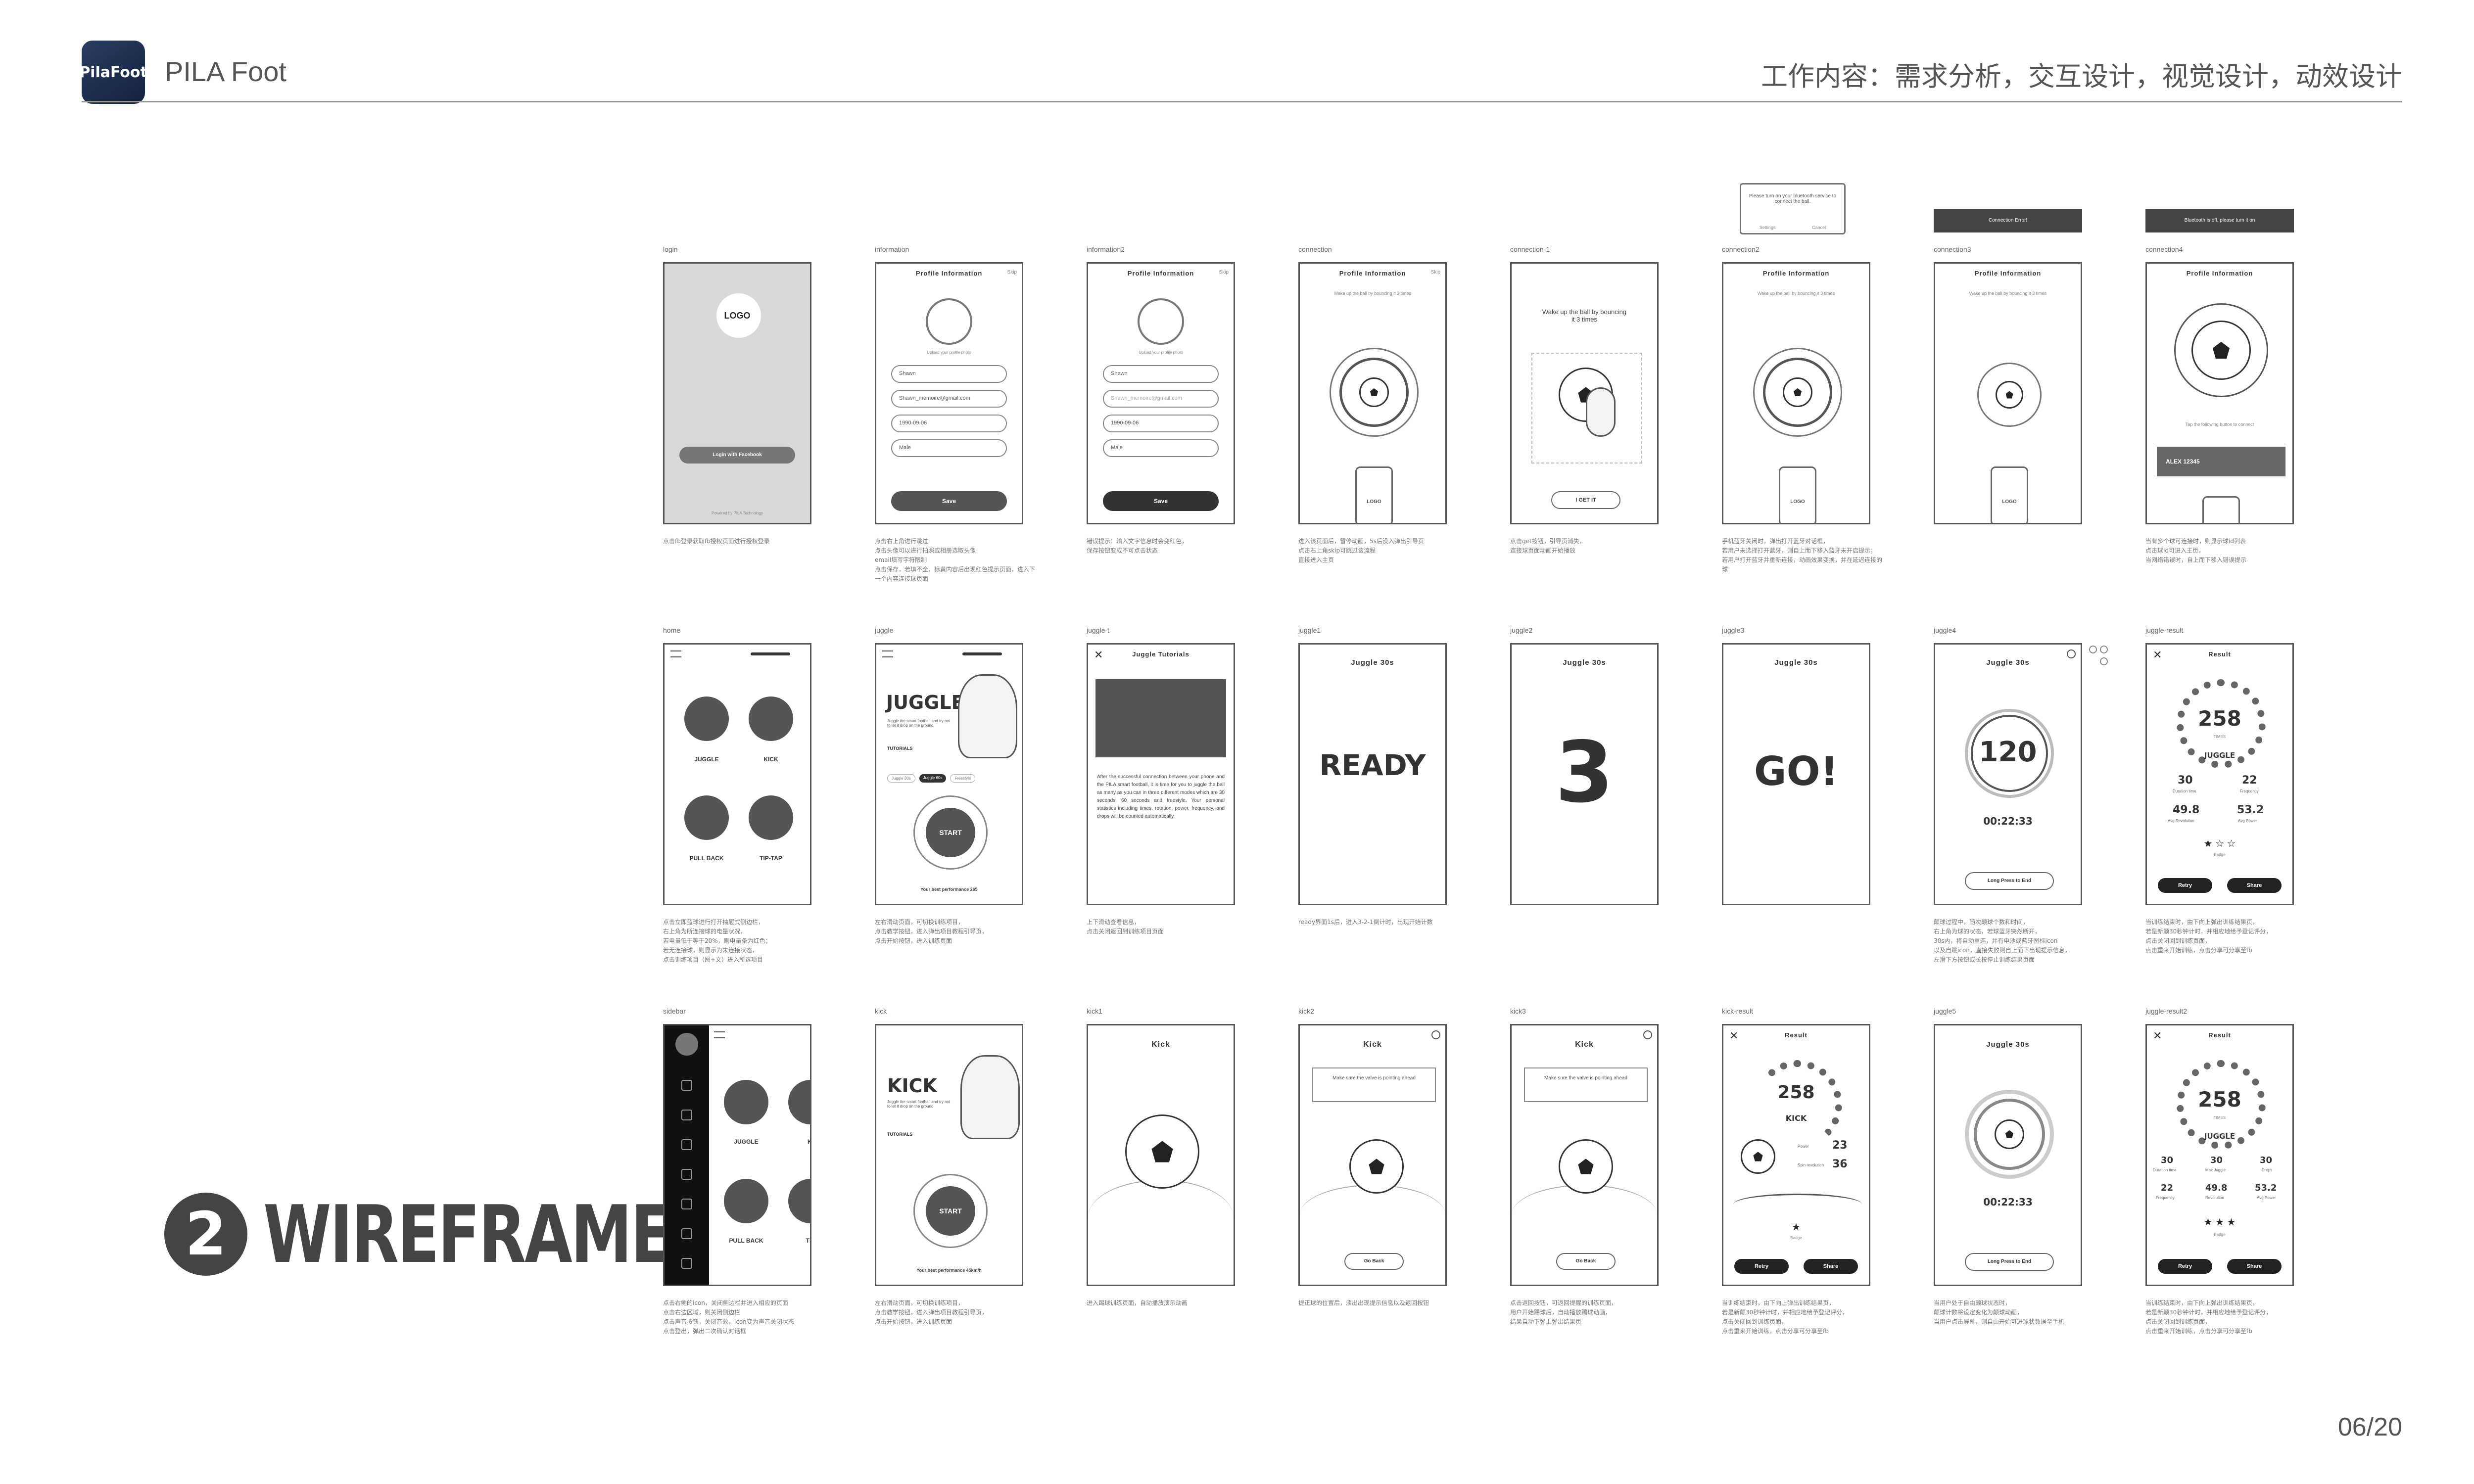 This screenshot has height=1484, width=2474. What do you see at coordinates (113, 72) in the screenshot?
I see `app-icon: PilaFoot` at bounding box center [113, 72].